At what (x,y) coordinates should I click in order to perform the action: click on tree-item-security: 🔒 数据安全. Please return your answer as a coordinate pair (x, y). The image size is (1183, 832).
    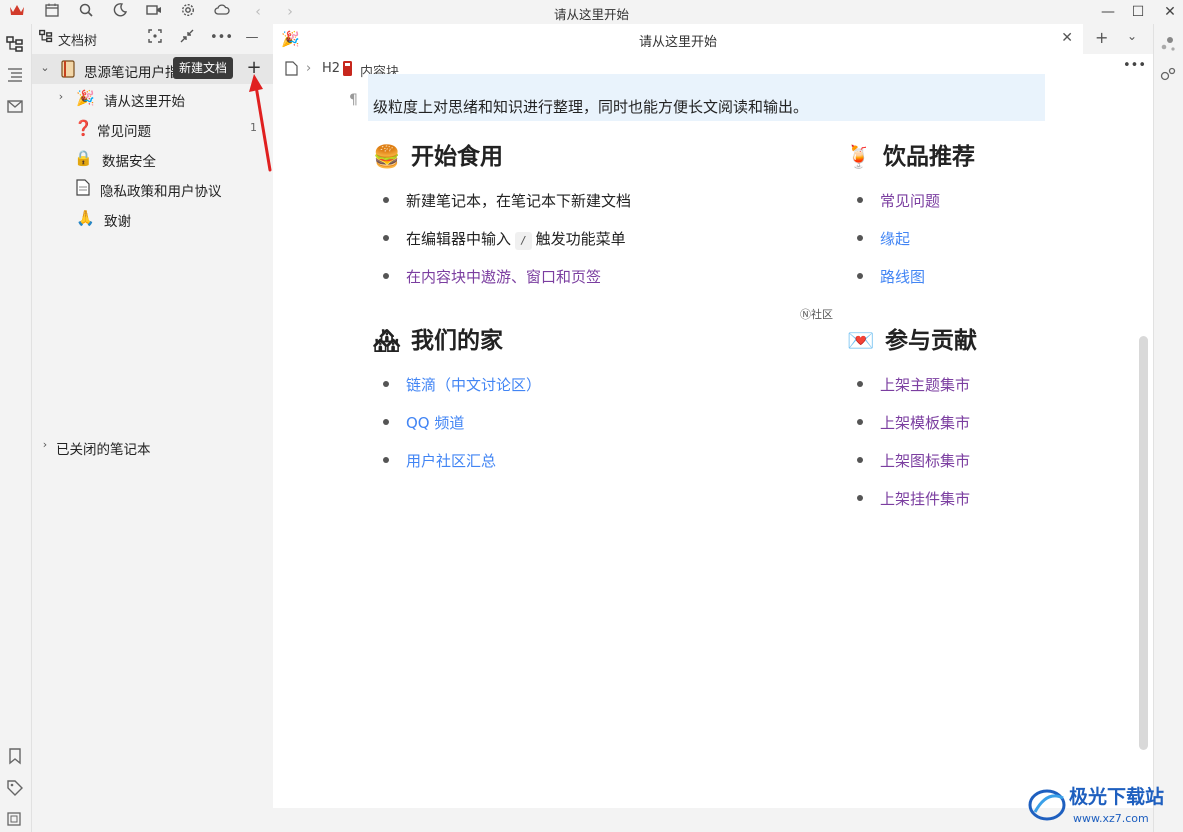
    Looking at the image, I should click on (152, 158).